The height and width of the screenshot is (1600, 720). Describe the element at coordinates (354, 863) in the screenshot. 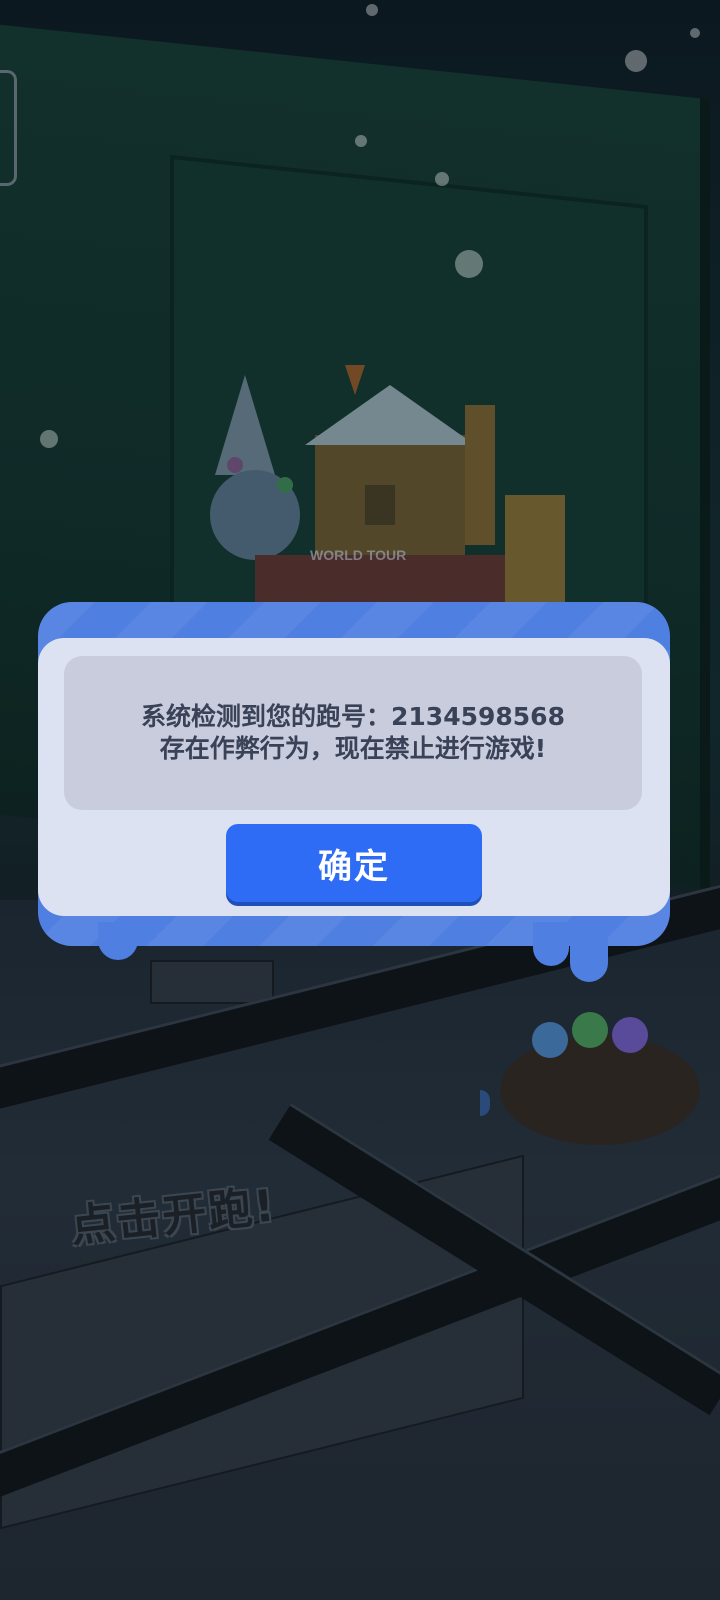

I see `confirm-button: 确定` at that location.